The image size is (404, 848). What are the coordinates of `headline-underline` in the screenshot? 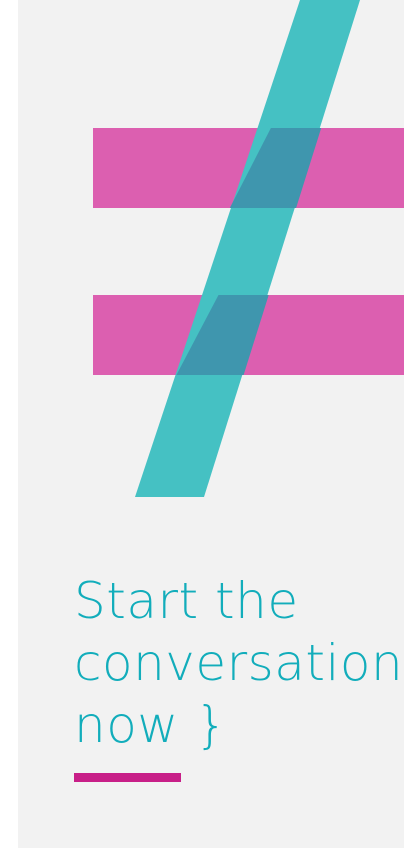 It's located at (127, 777).